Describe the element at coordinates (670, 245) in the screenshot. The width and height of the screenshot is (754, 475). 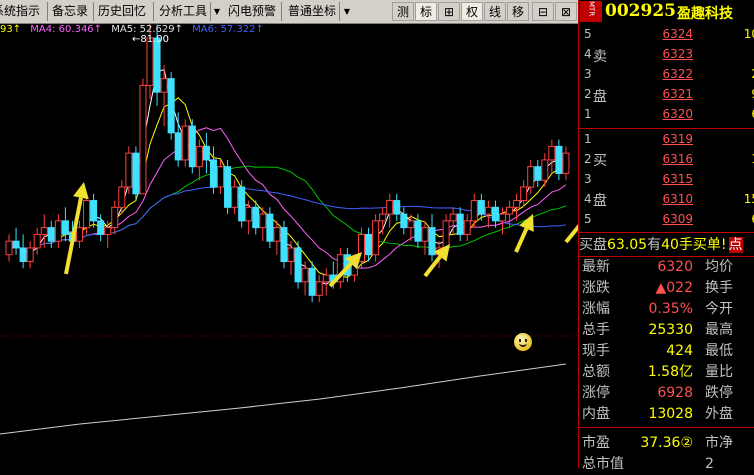
I see `banner-qty: 40` at that location.